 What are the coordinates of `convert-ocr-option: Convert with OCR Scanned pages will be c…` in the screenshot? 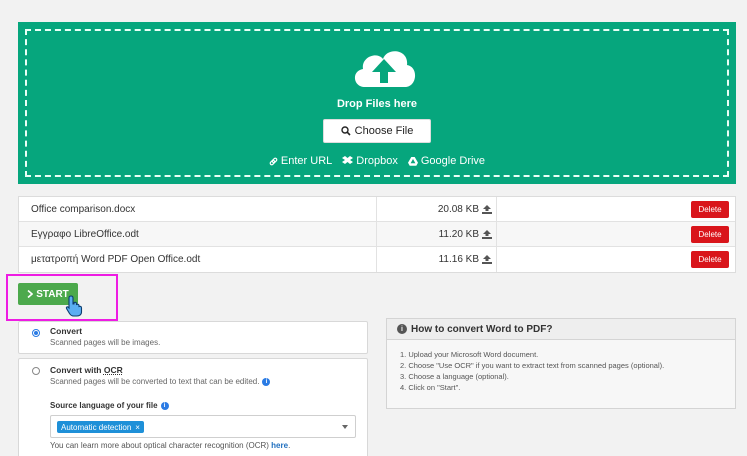 It's located at (193, 407).